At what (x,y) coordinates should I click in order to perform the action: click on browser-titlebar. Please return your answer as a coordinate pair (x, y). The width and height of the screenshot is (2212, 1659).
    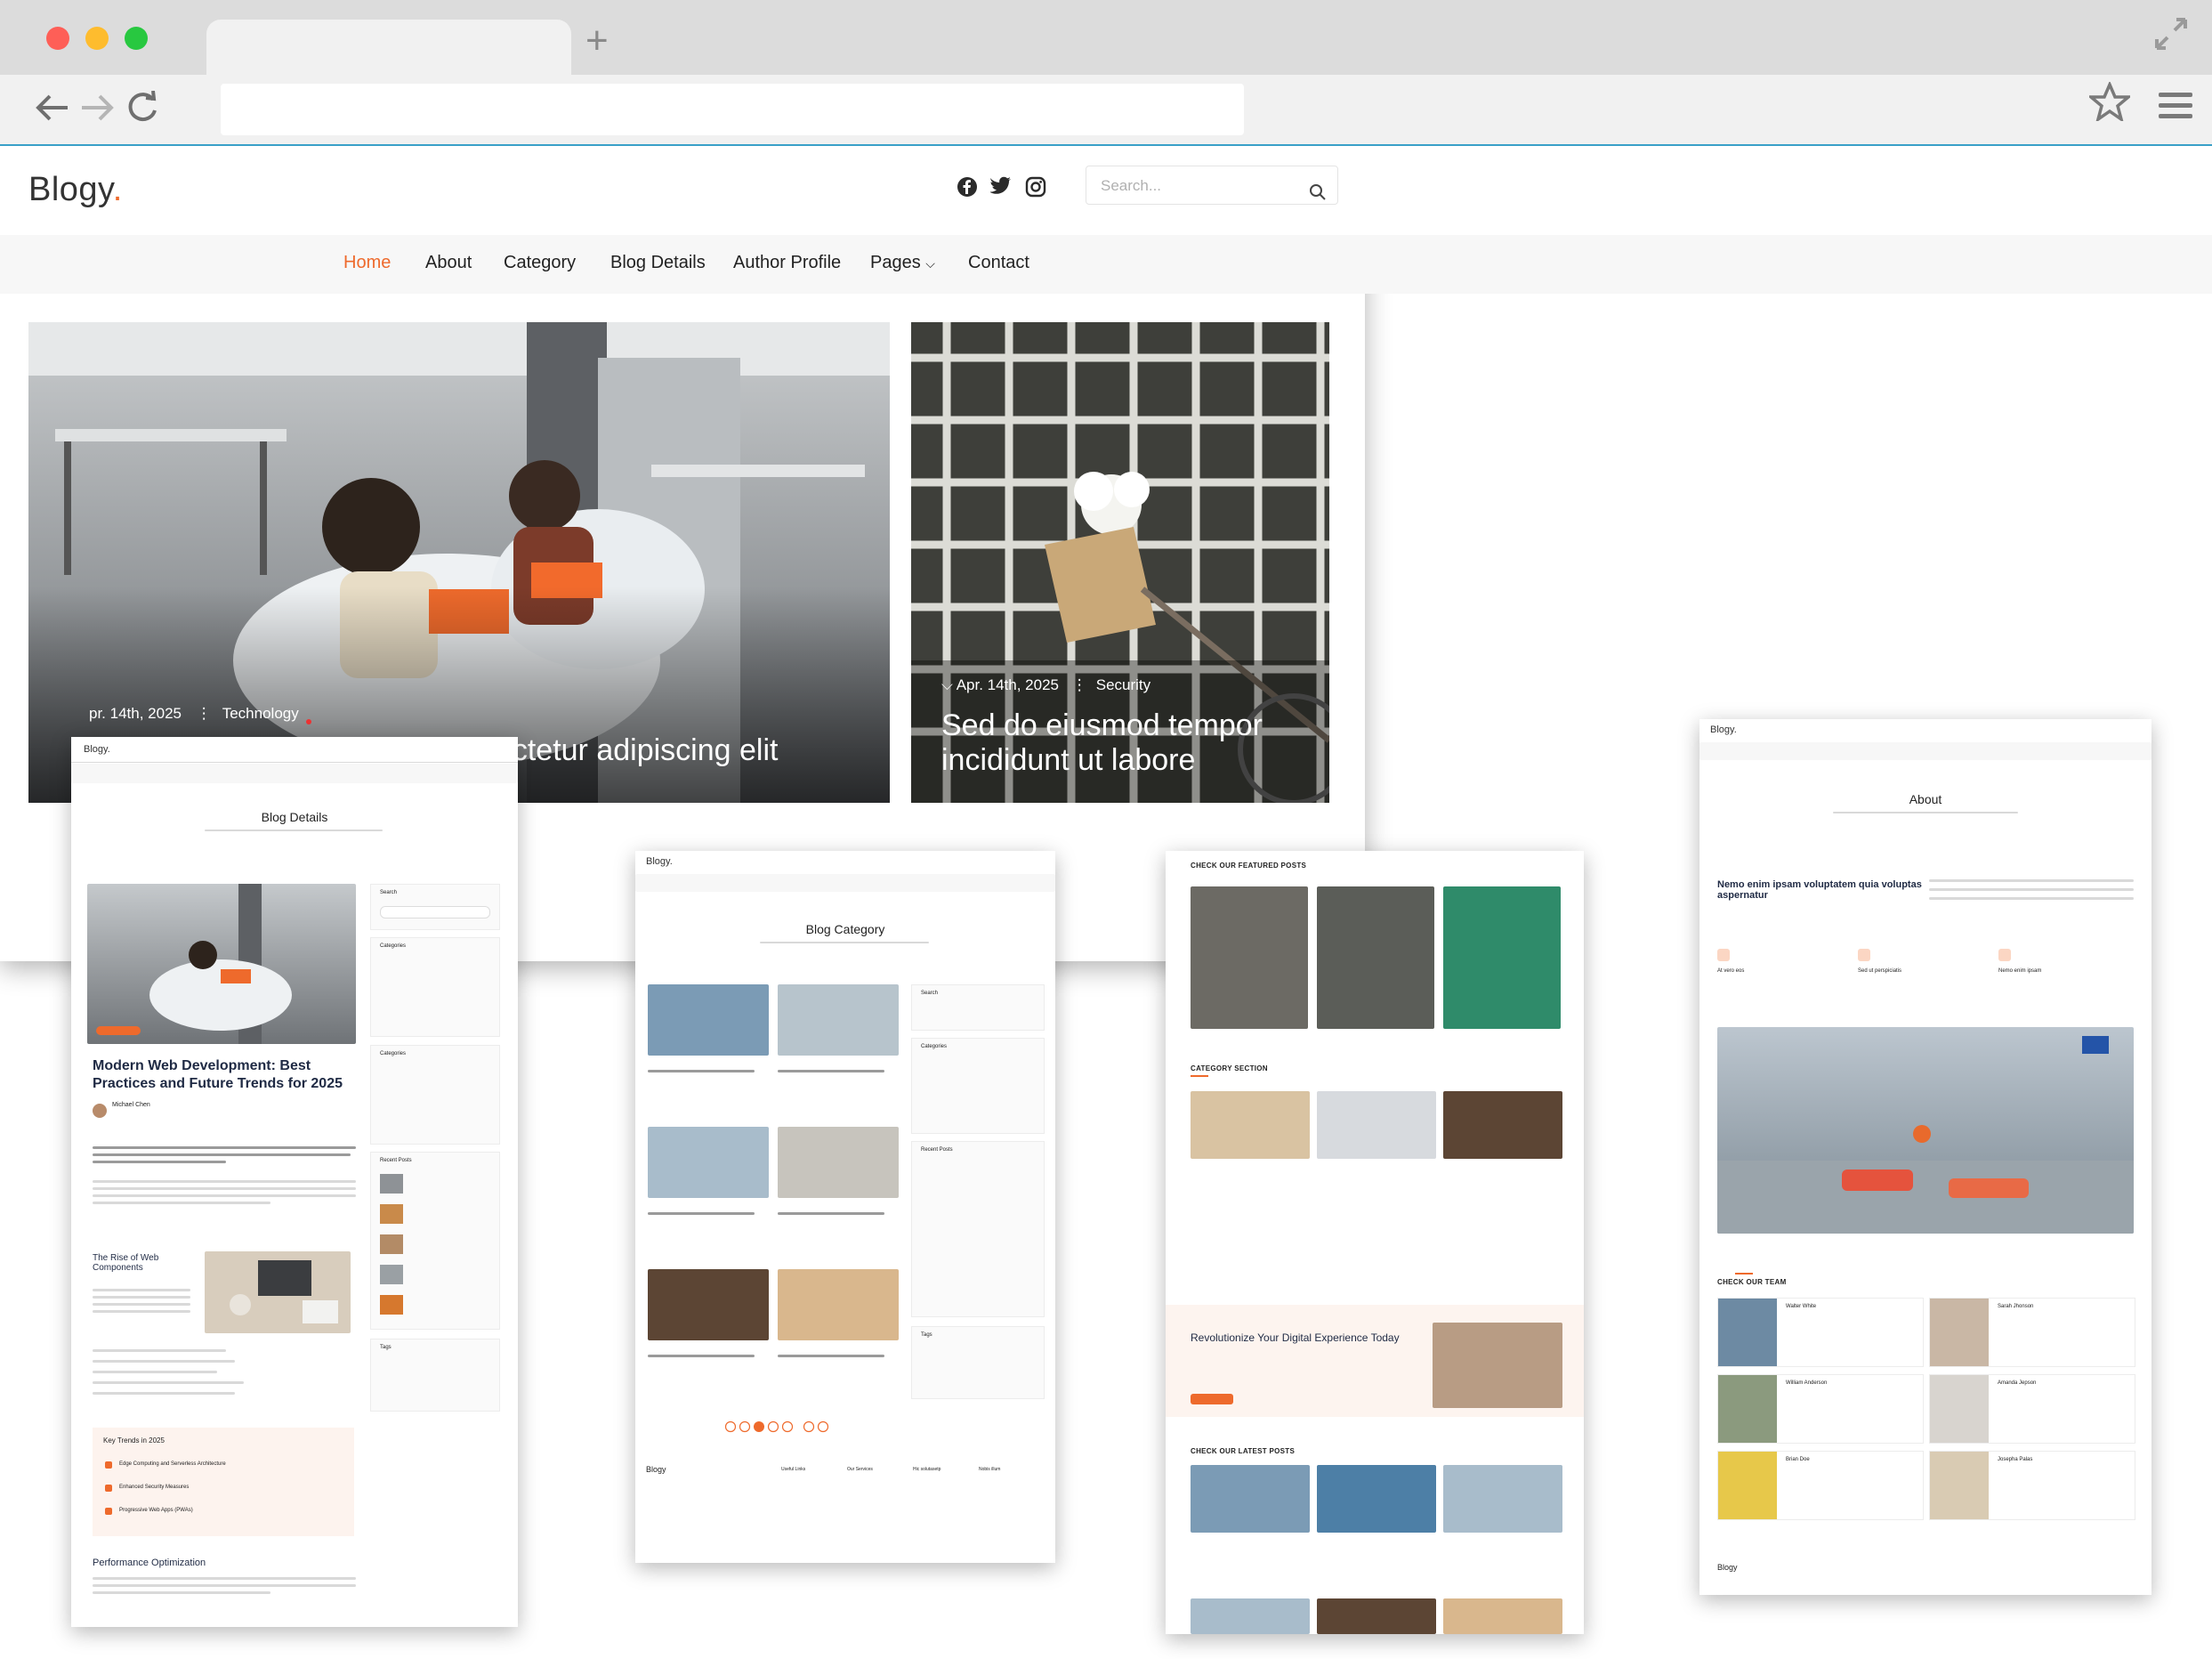
    Looking at the image, I should click on (1106, 37).